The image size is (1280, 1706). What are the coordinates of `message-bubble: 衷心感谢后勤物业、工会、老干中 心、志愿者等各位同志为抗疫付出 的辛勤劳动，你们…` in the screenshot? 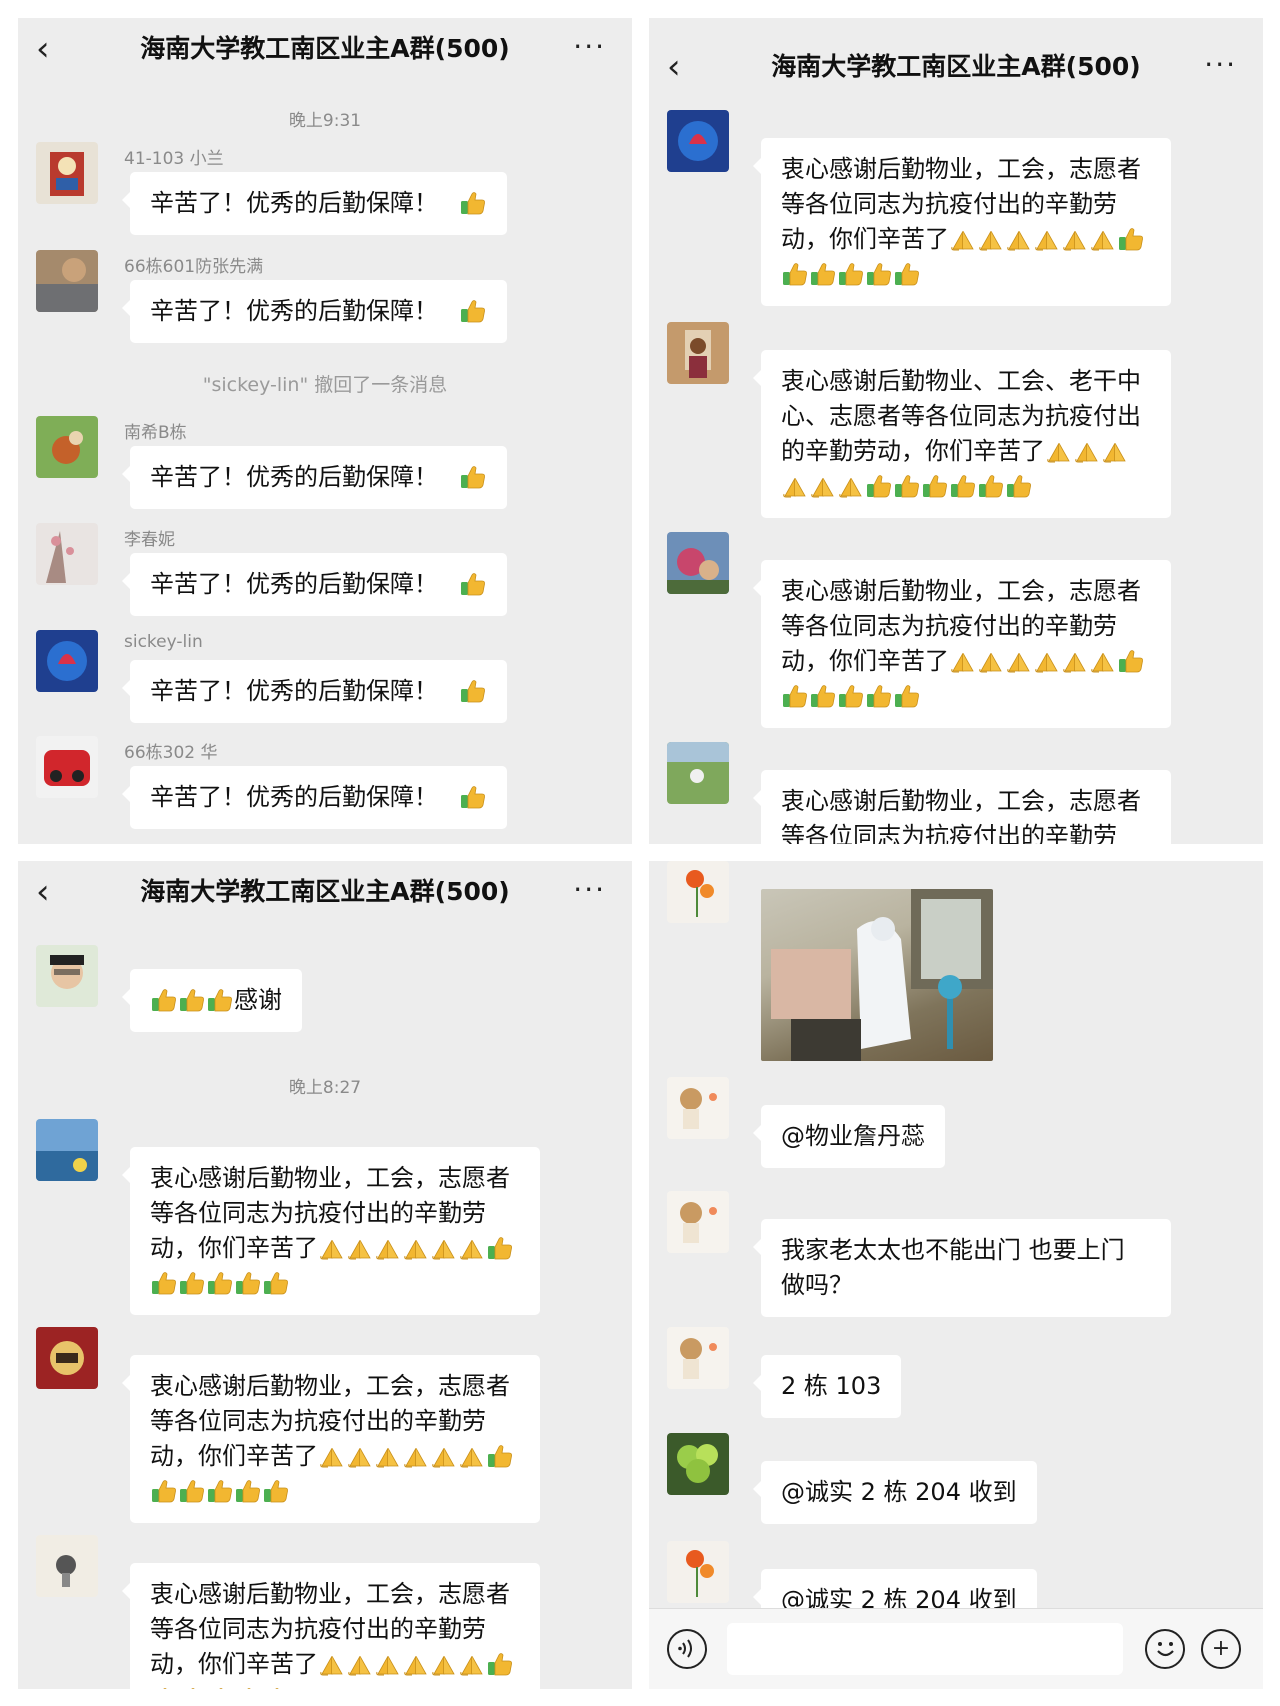 It's located at (962, 434).